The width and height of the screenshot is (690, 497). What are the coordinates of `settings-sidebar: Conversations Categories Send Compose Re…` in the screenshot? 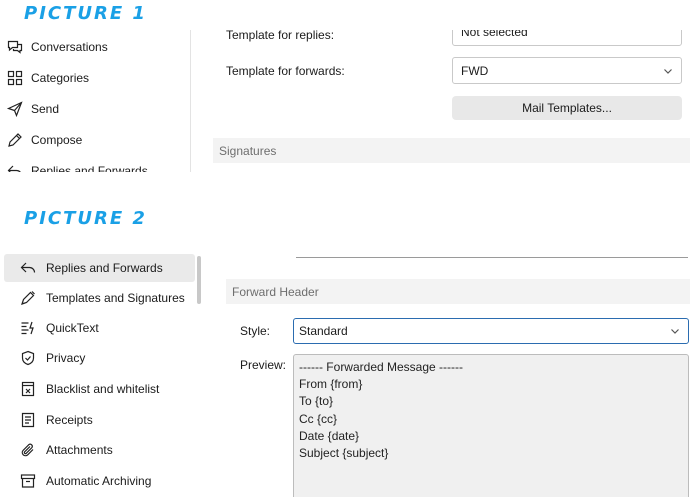 It's located at (95, 101).